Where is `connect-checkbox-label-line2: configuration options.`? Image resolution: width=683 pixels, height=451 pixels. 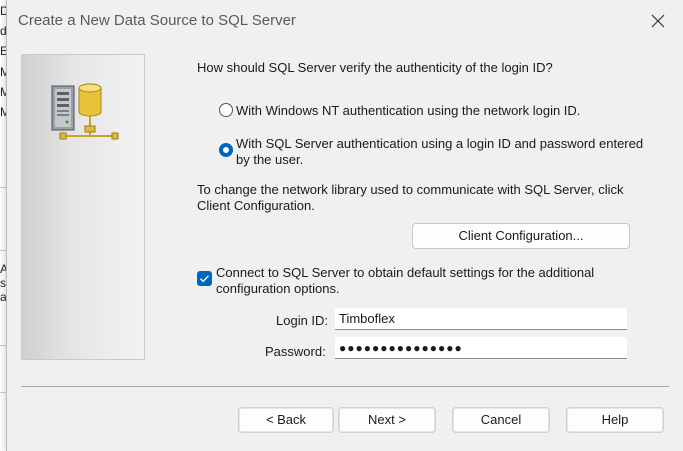
connect-checkbox-label-line2: configuration options. is located at coordinates (278, 288).